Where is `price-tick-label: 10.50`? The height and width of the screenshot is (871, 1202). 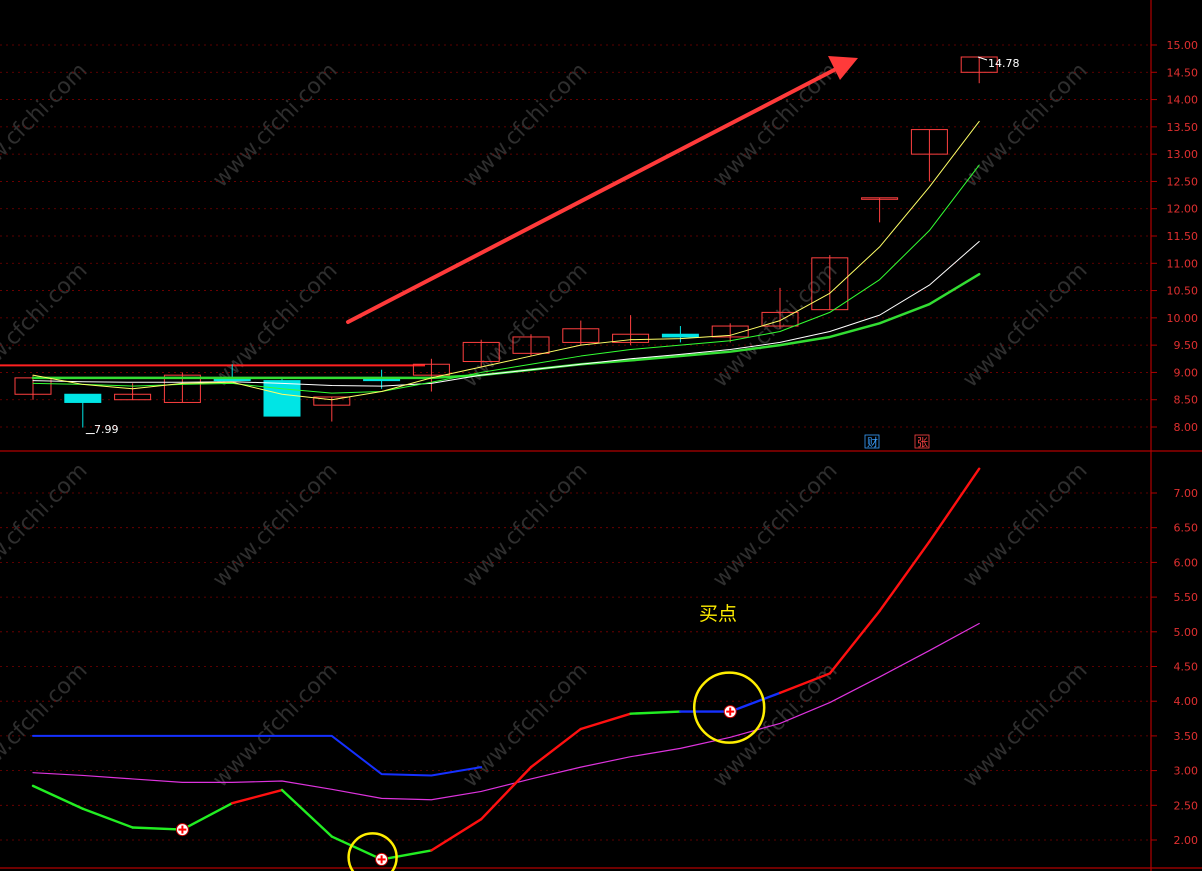
price-tick-label: 10.50 is located at coordinates (1183, 291).